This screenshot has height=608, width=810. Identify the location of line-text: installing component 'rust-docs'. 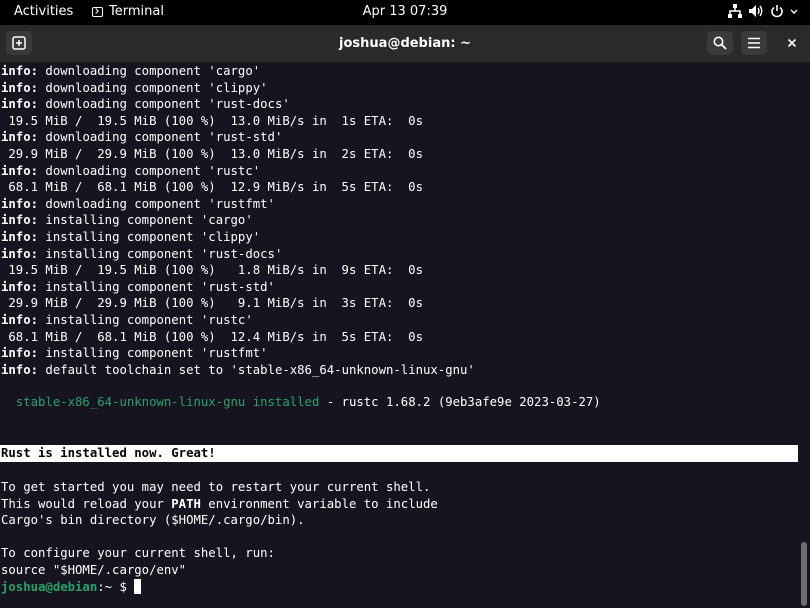
(160, 254).